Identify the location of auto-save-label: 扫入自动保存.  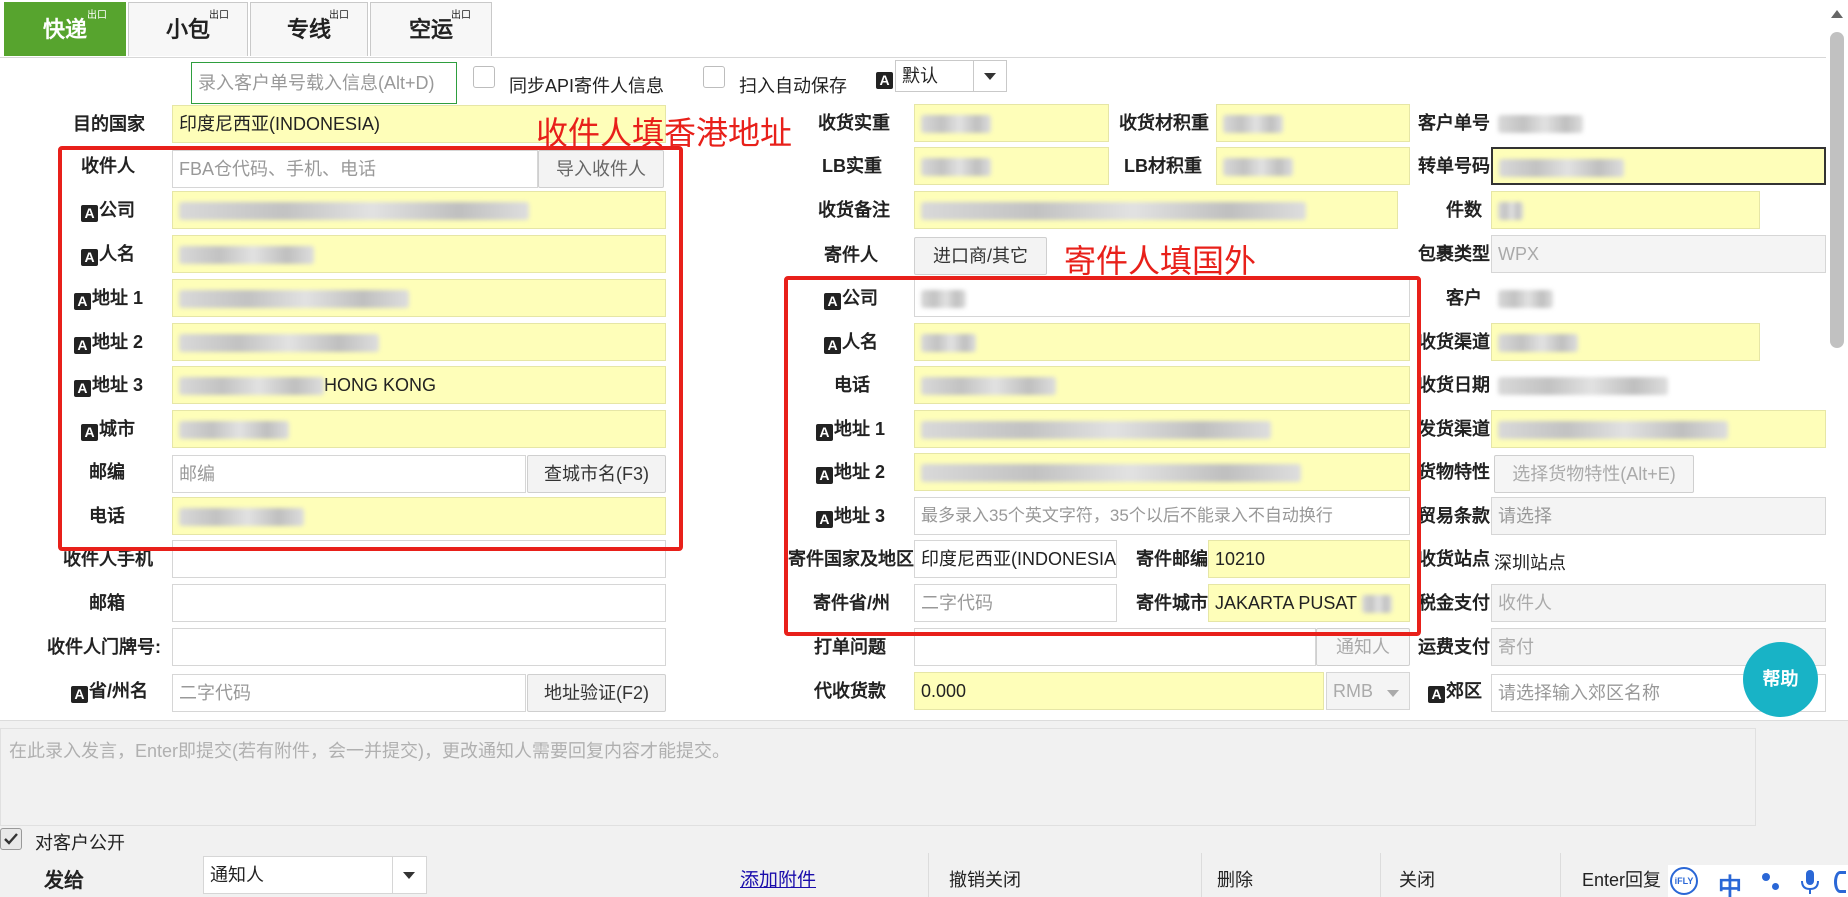
(793, 86).